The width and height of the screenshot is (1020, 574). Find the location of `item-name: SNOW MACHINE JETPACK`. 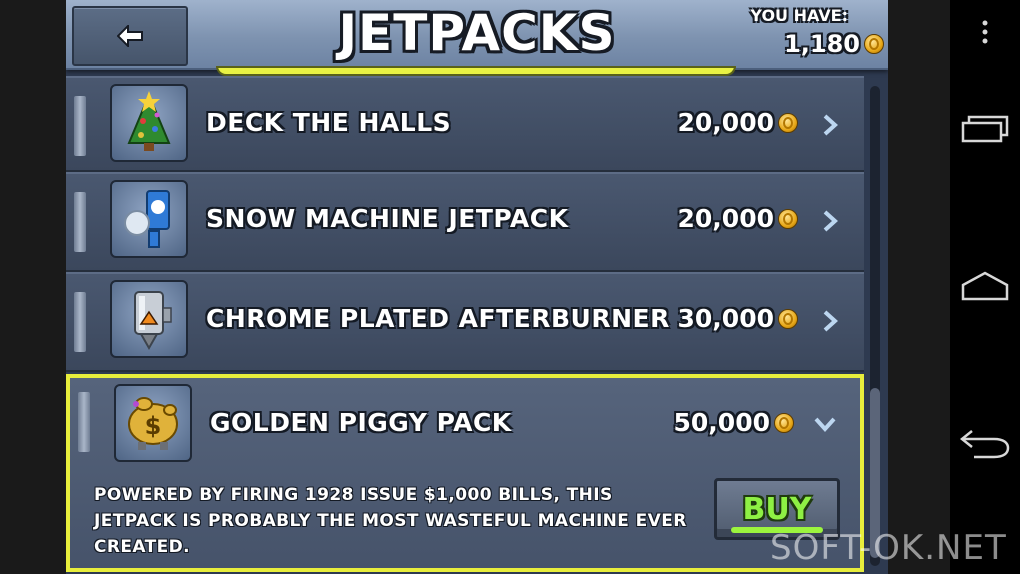

item-name: SNOW MACHINE JETPACK is located at coordinates (387, 218).